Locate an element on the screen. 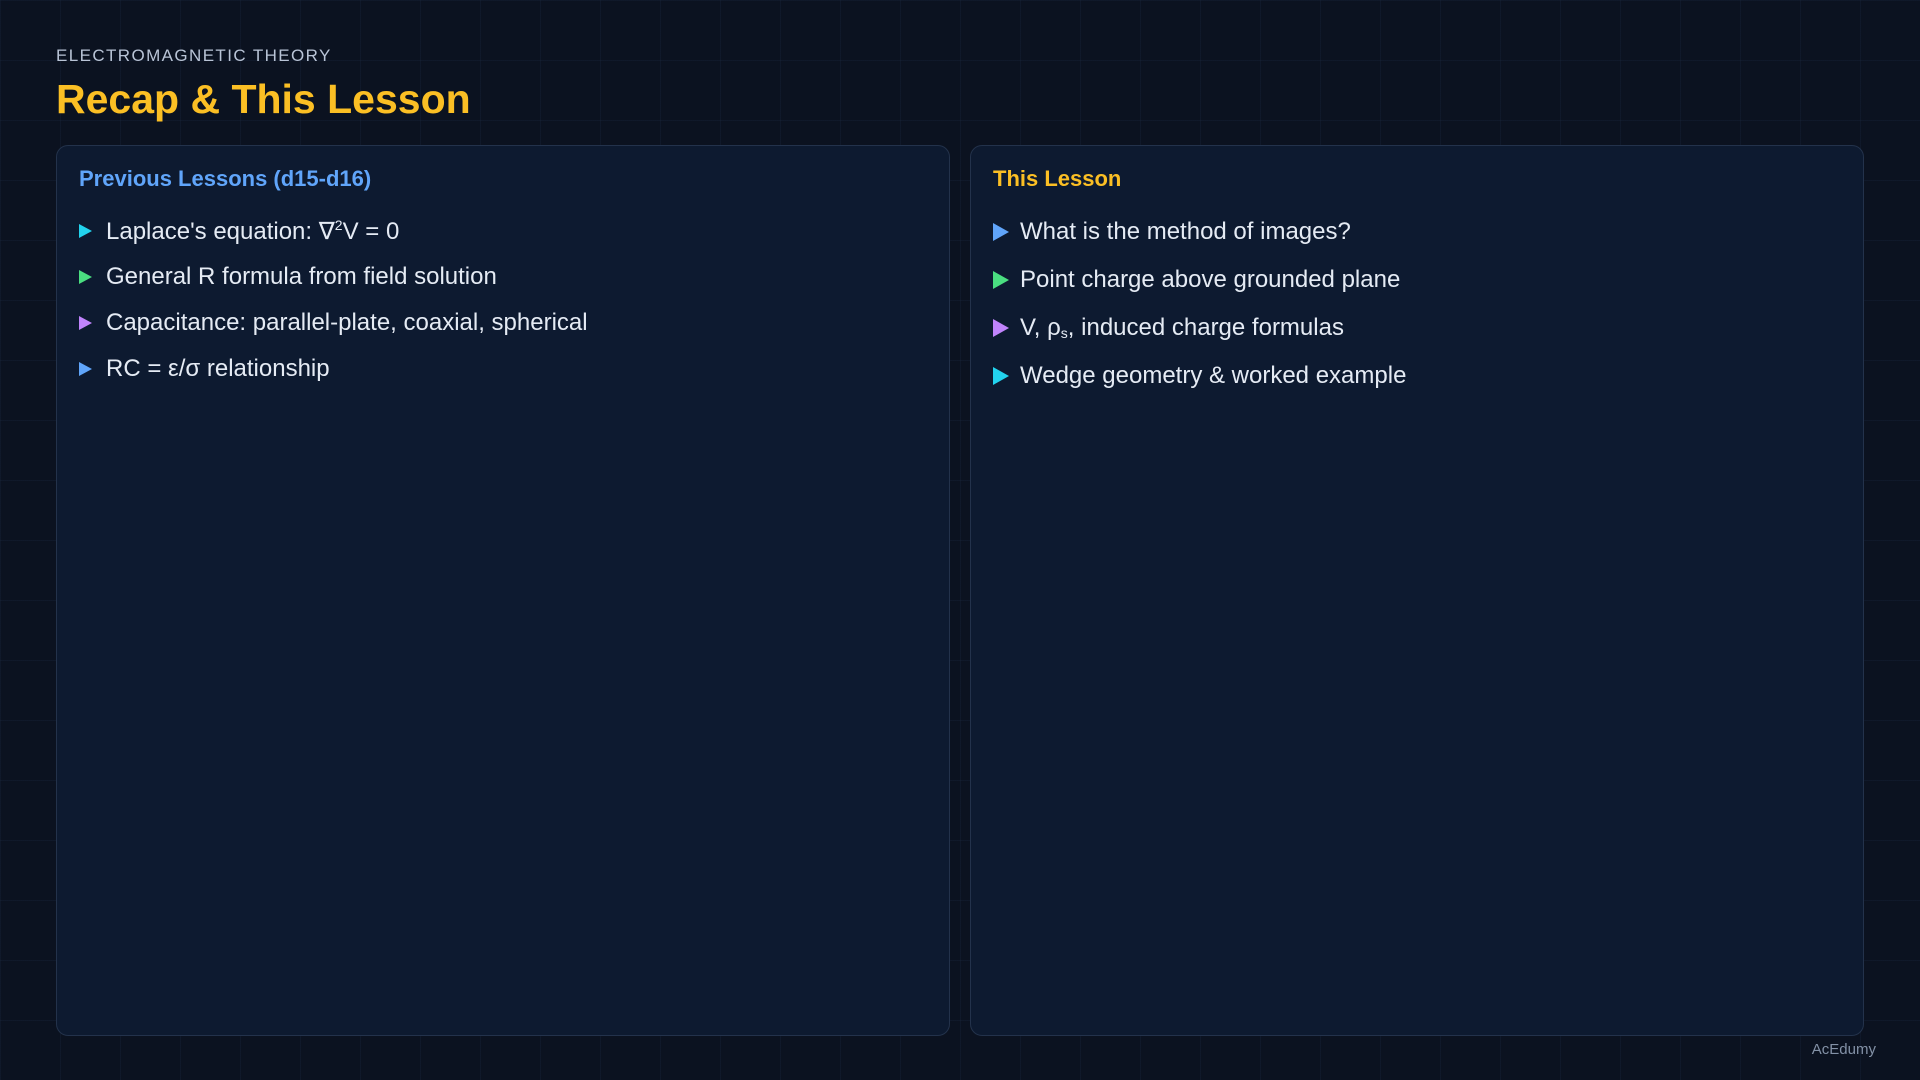 The image size is (1920, 1080). item-text: Wedge geometry & worked example is located at coordinates (1213, 375).